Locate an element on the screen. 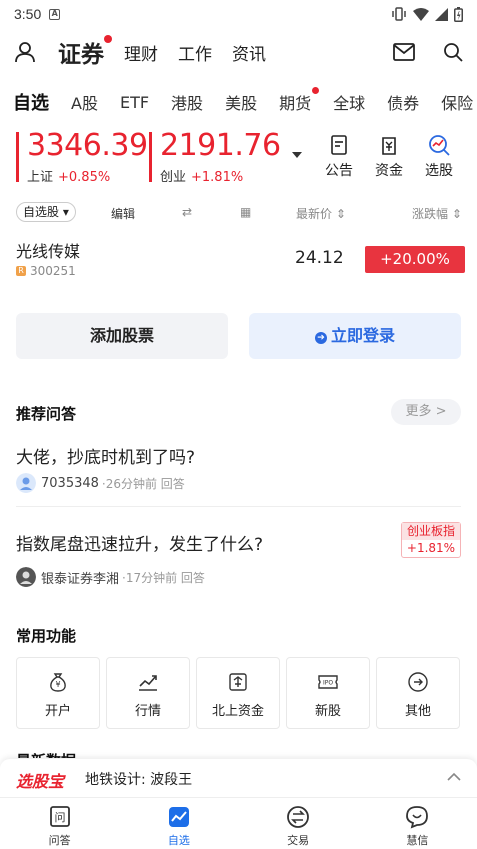 The image size is (477, 849). stock-price: 24.12 is located at coordinates (319, 258).